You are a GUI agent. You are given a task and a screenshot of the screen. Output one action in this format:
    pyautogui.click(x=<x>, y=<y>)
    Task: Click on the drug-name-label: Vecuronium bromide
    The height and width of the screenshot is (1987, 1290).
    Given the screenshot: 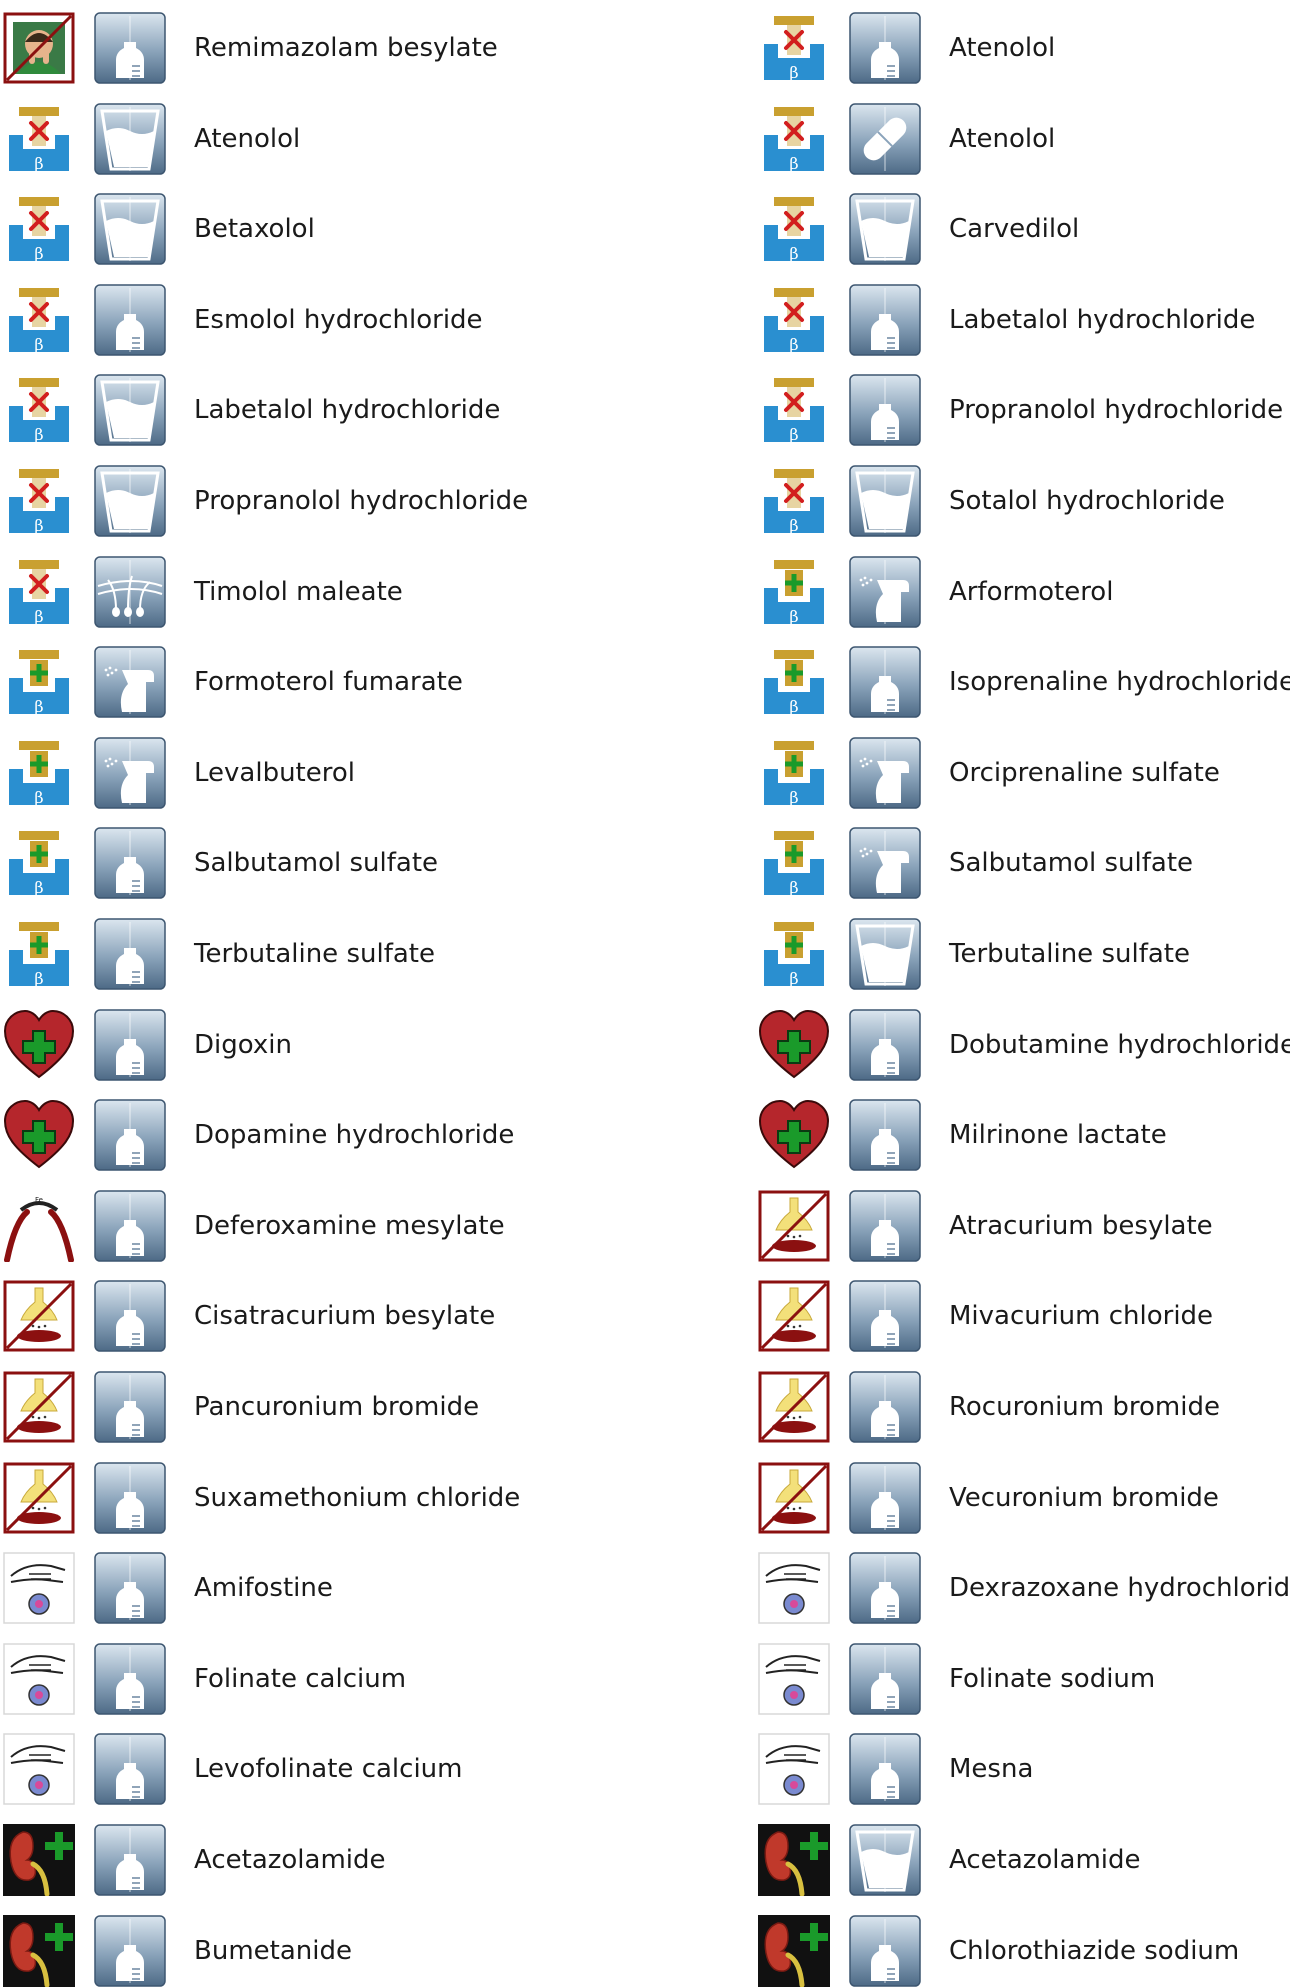 What is the action you would take?
    pyautogui.click(x=1084, y=1497)
    